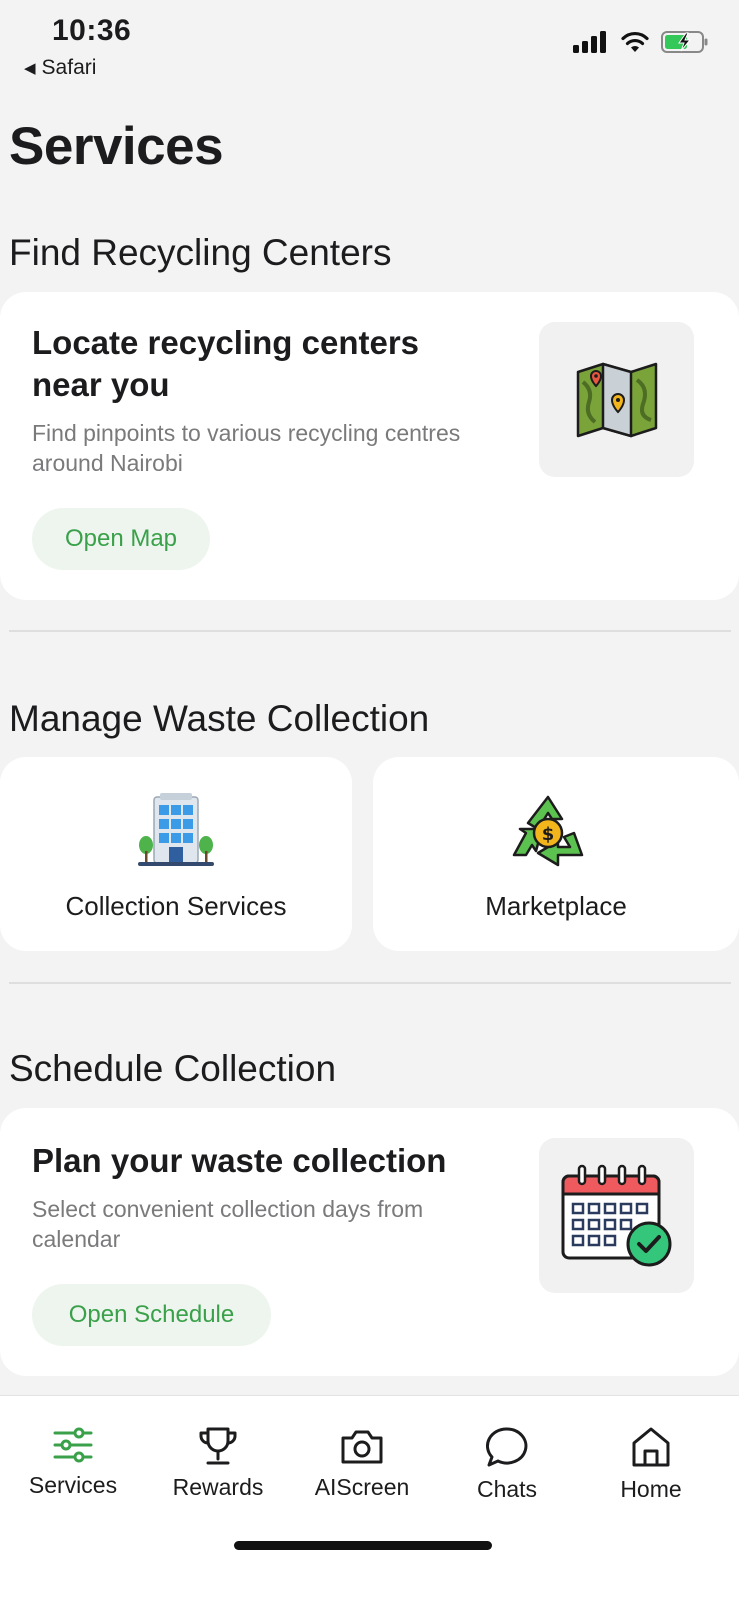 The image size is (739, 1600). I want to click on trophy-icon, so click(218, 1446).